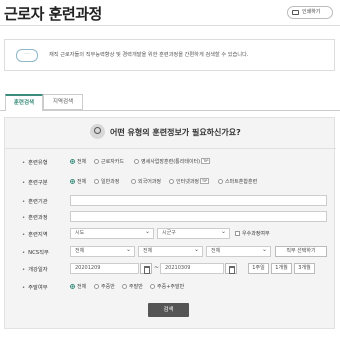 This screenshot has width=340, height=337. I want to click on header-divider, so click(170, 25).